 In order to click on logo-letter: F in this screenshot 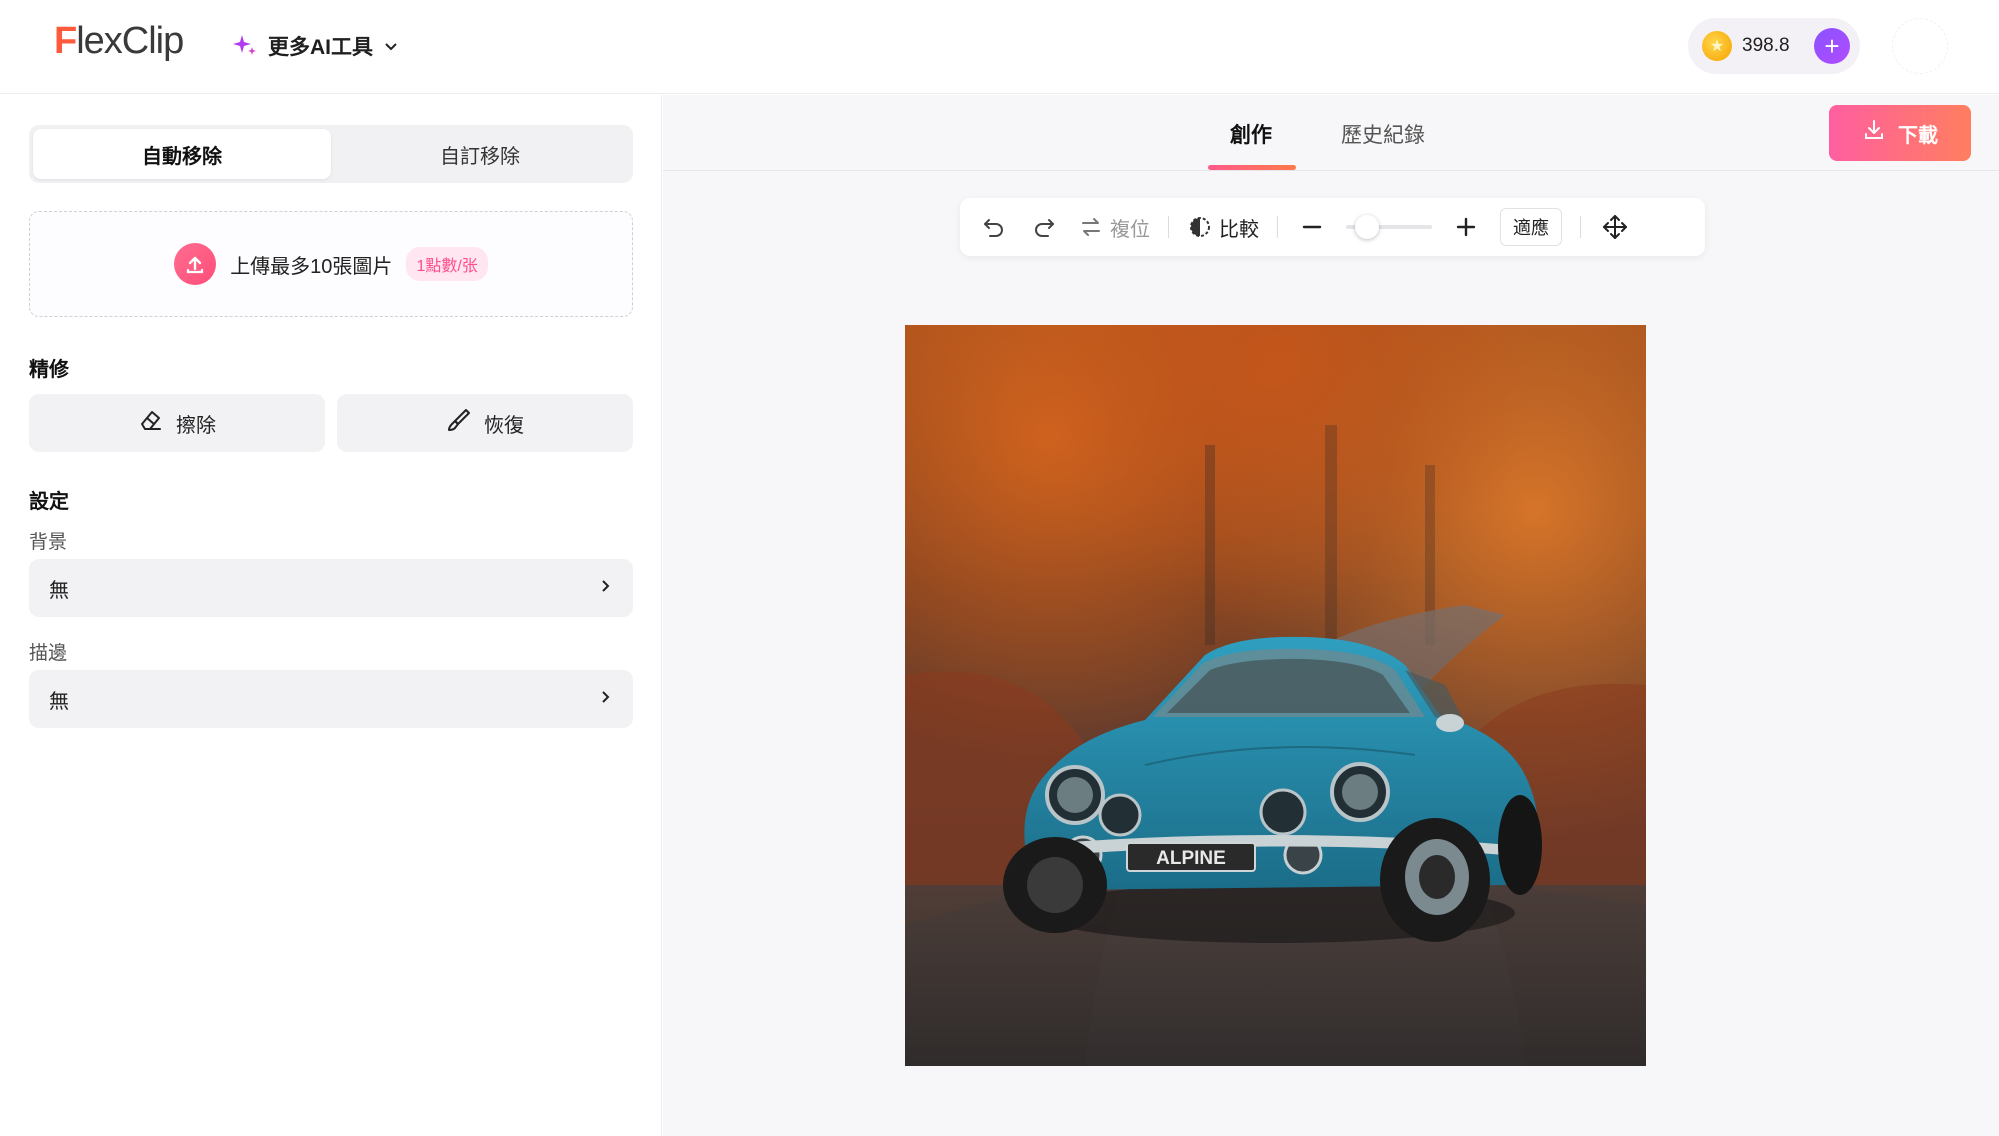, I will do `click(65, 41)`.